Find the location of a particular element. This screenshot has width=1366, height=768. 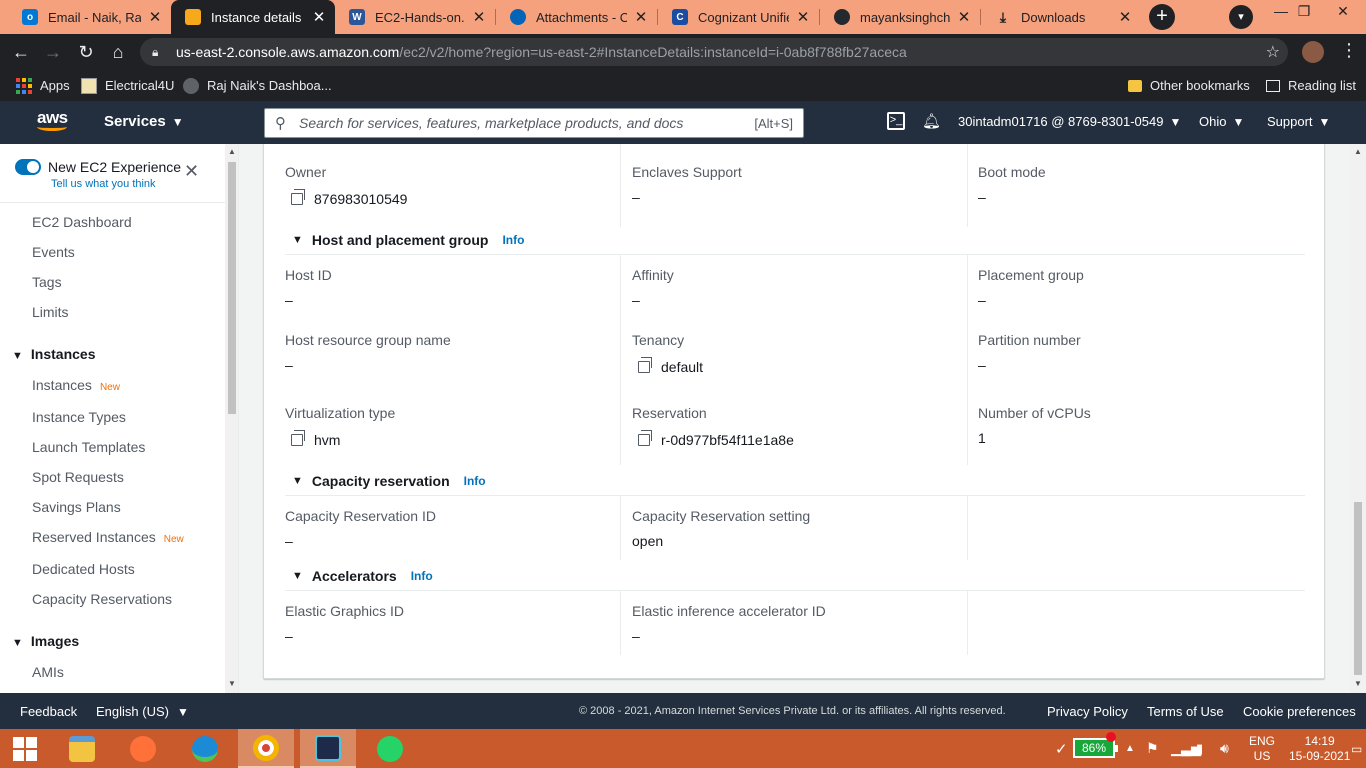

sidebar-item-amis: AMIs is located at coordinates (48, 672).